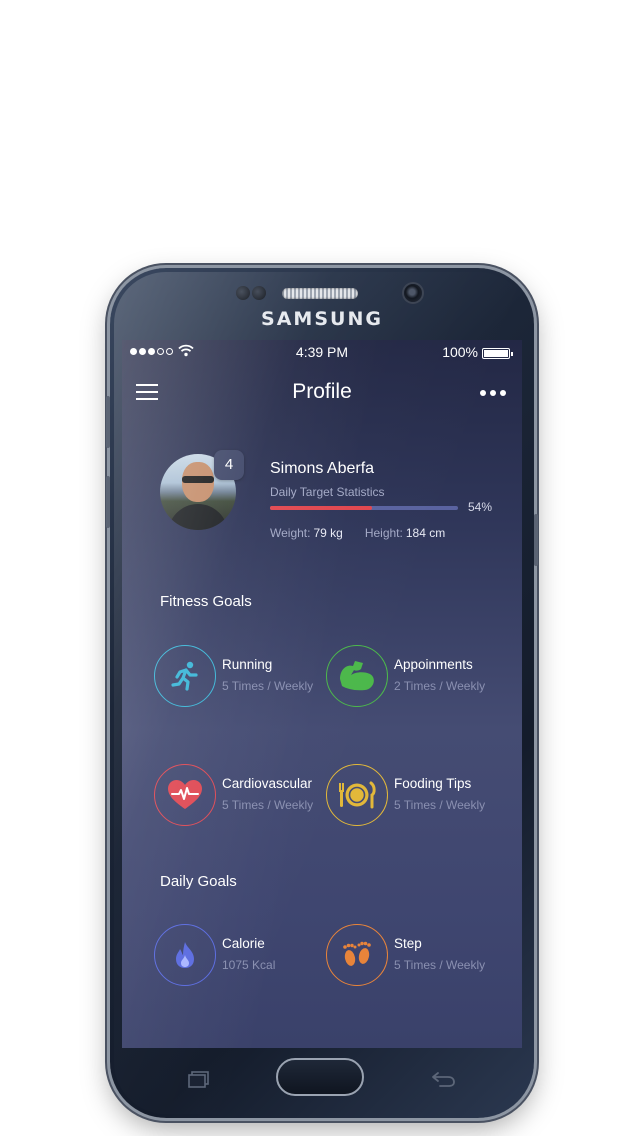 The width and height of the screenshot is (640, 1136). What do you see at coordinates (185, 795) in the screenshot?
I see `heartbeat-icon` at bounding box center [185, 795].